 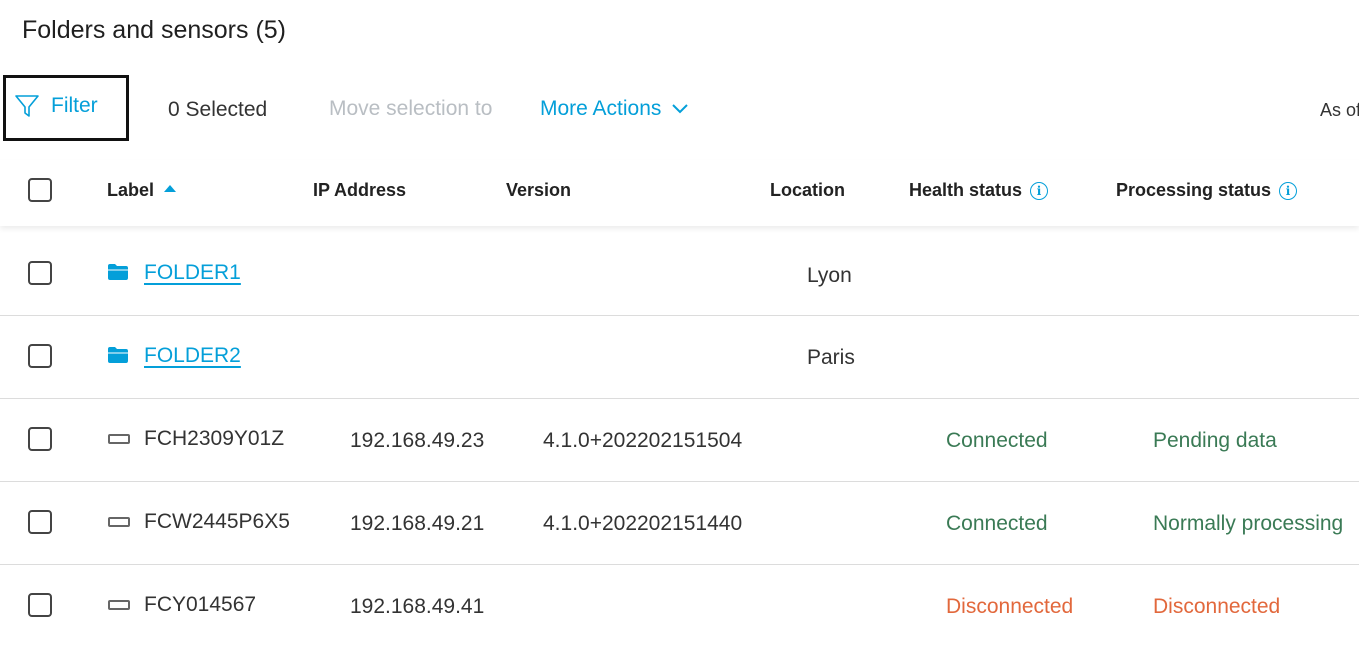 I want to click on column-header-label: Label, so click(x=142, y=190).